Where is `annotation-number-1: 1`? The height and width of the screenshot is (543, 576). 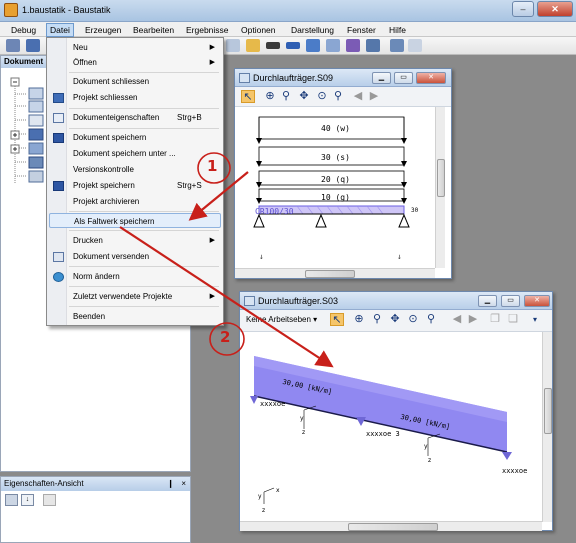 annotation-number-1: 1 is located at coordinates (212, 166).